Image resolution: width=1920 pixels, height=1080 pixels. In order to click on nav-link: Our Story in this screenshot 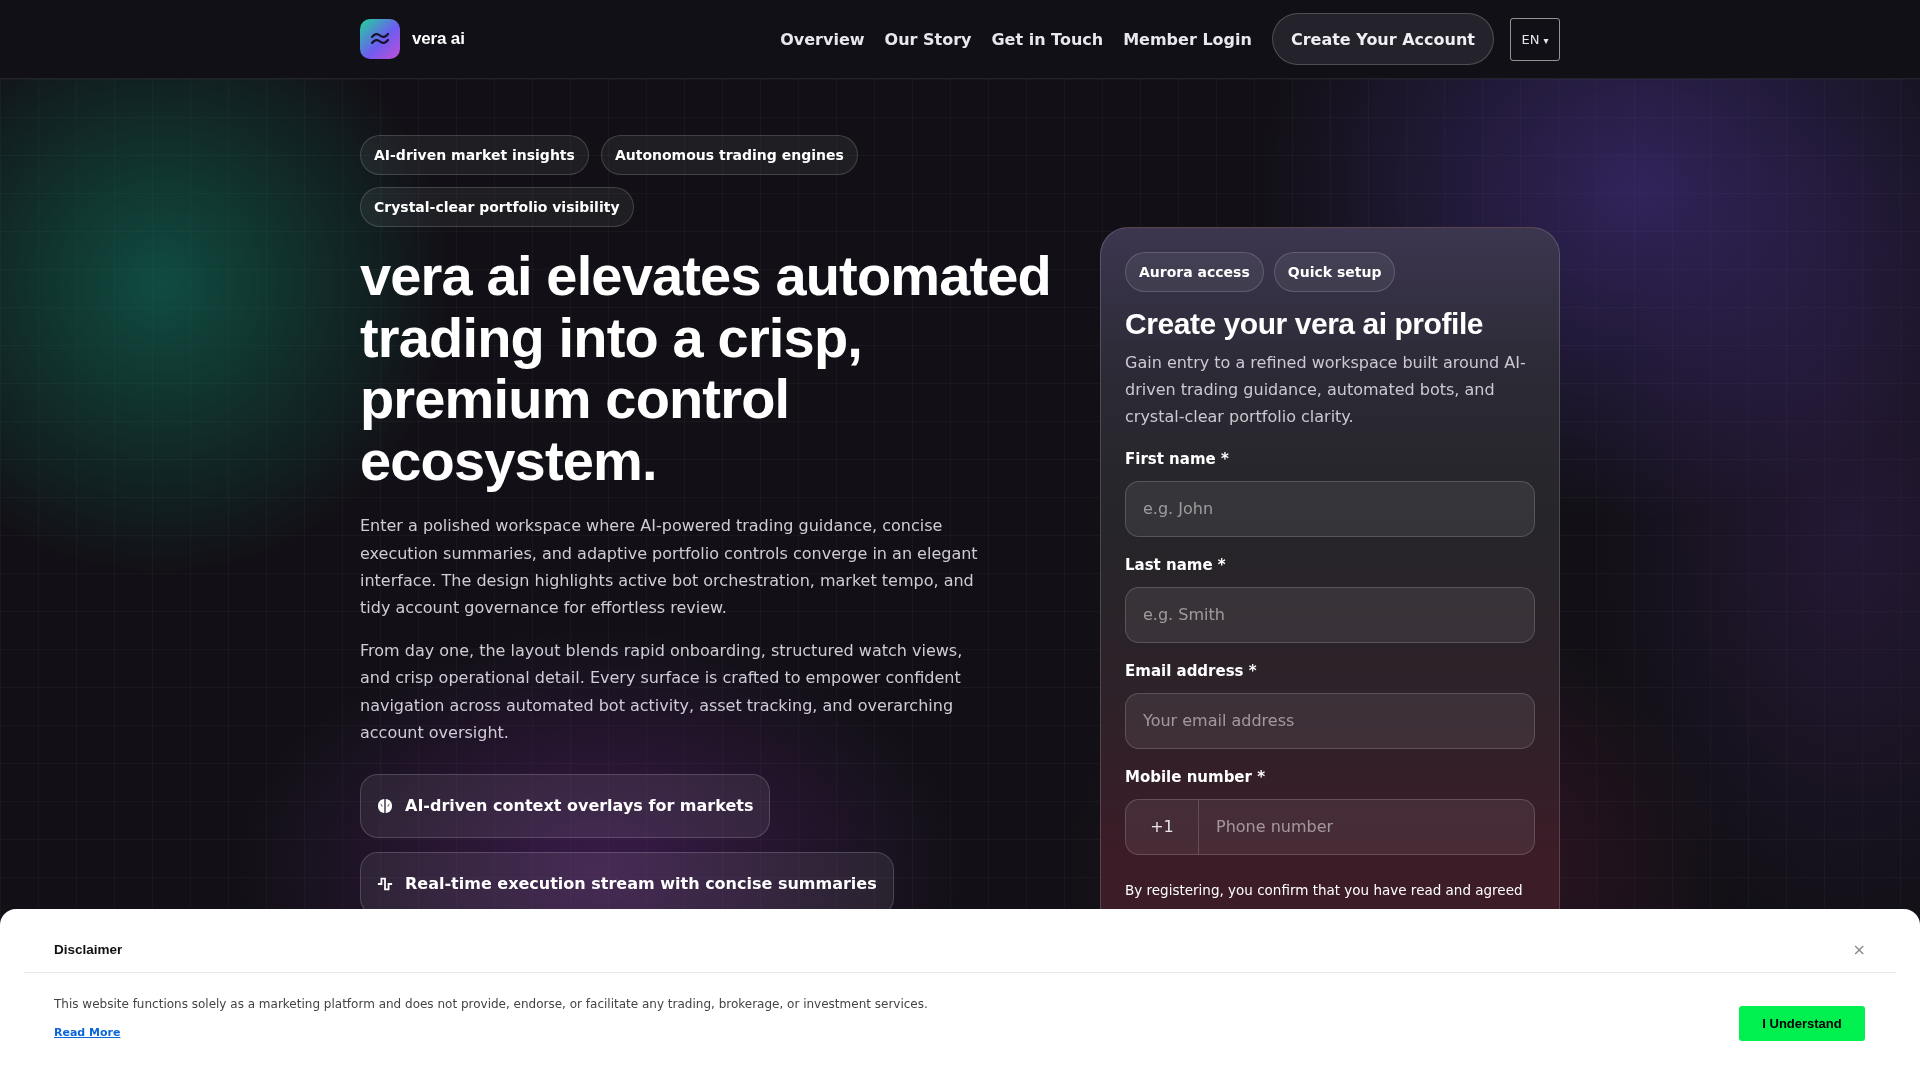, I will do `click(928, 39)`.